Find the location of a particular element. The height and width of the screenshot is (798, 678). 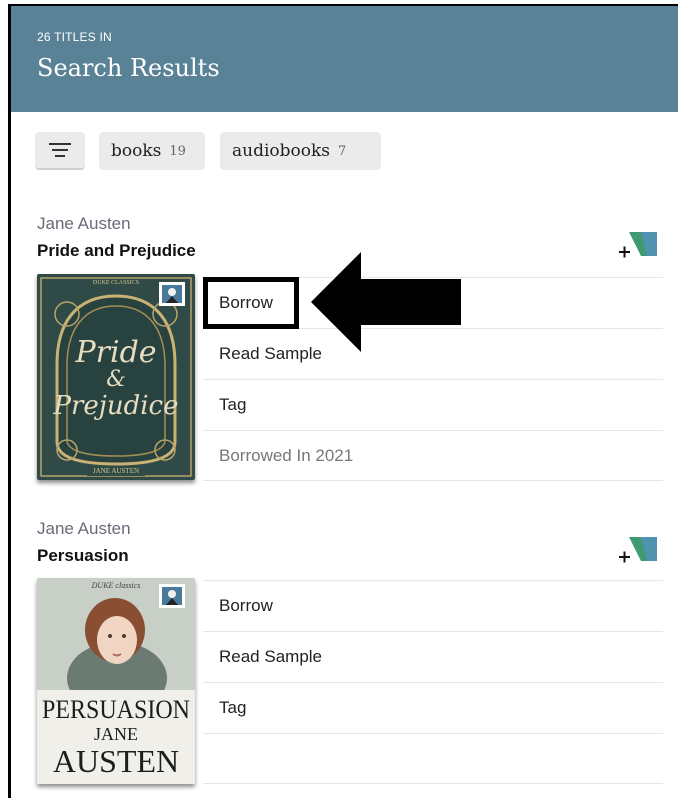

borrow-highlight-box is located at coordinates (251, 303).